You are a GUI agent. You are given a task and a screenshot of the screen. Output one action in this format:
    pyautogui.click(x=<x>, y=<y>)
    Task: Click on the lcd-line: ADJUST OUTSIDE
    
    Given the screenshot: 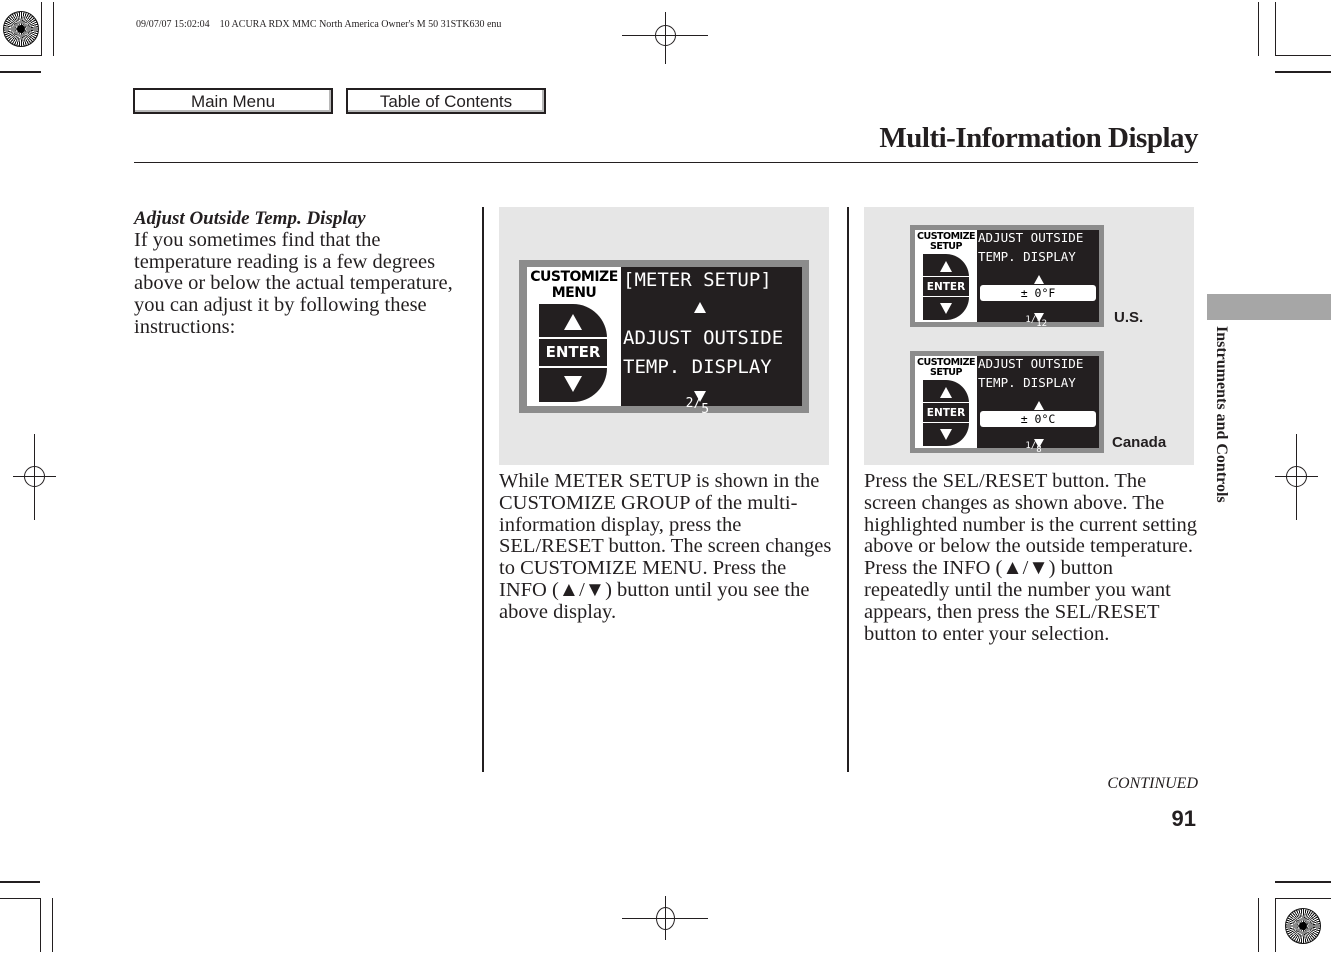 What is the action you would take?
    pyautogui.click(x=703, y=338)
    